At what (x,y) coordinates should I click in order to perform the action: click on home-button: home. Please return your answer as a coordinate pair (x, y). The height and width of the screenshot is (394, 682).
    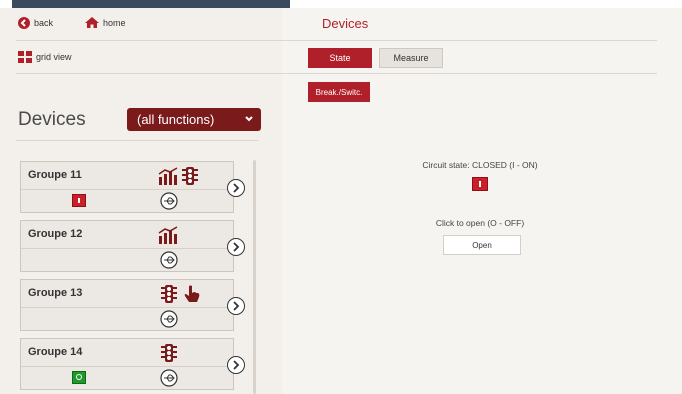
    Looking at the image, I should click on (105, 22).